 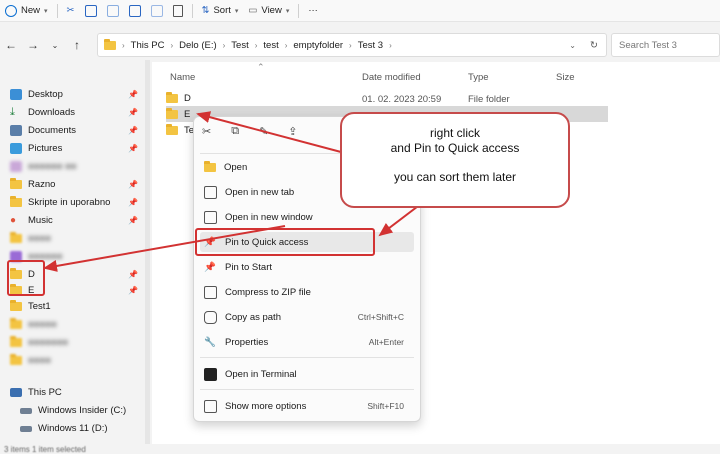 What do you see at coordinates (48, 342) in the screenshot?
I see `blurred-label: ●●●●●●●` at bounding box center [48, 342].